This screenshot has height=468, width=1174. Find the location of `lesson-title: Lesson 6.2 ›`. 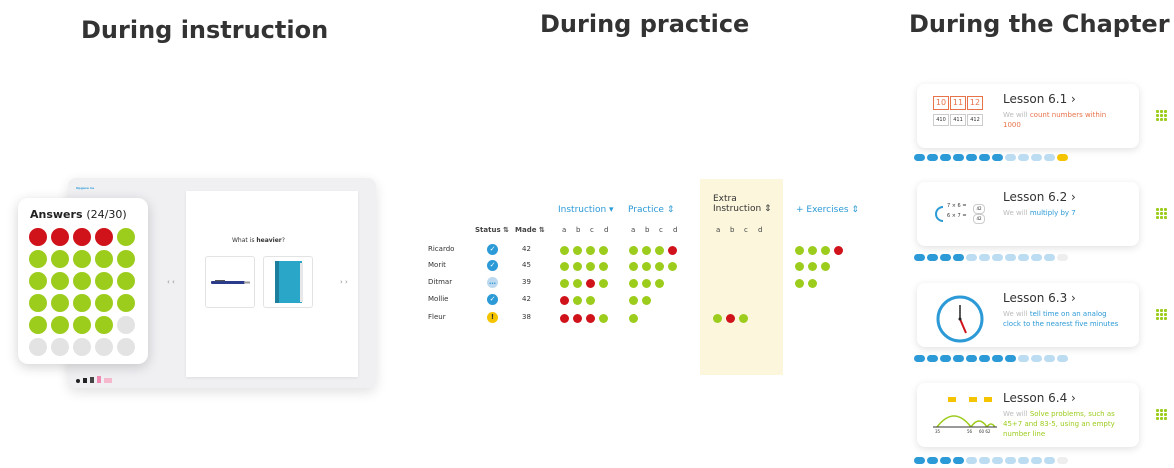

lesson-title: Lesson 6.2 › is located at coordinates (1039, 197).